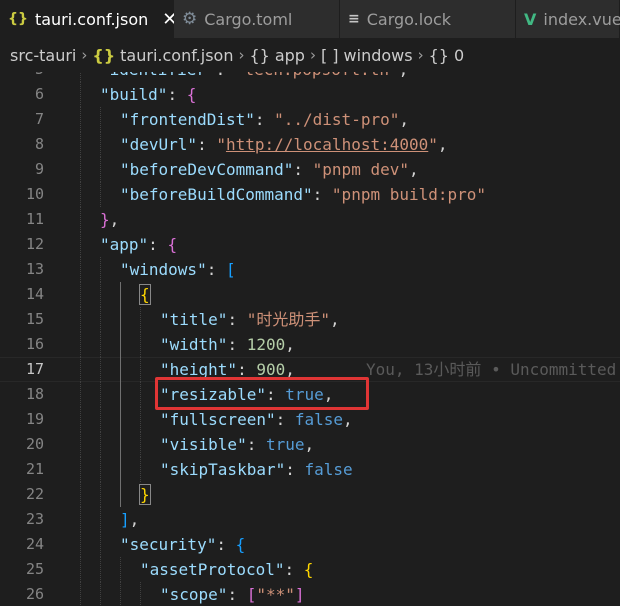 This screenshot has height=606, width=620. What do you see at coordinates (271, 369) in the screenshot?
I see `code-token: 900` at bounding box center [271, 369].